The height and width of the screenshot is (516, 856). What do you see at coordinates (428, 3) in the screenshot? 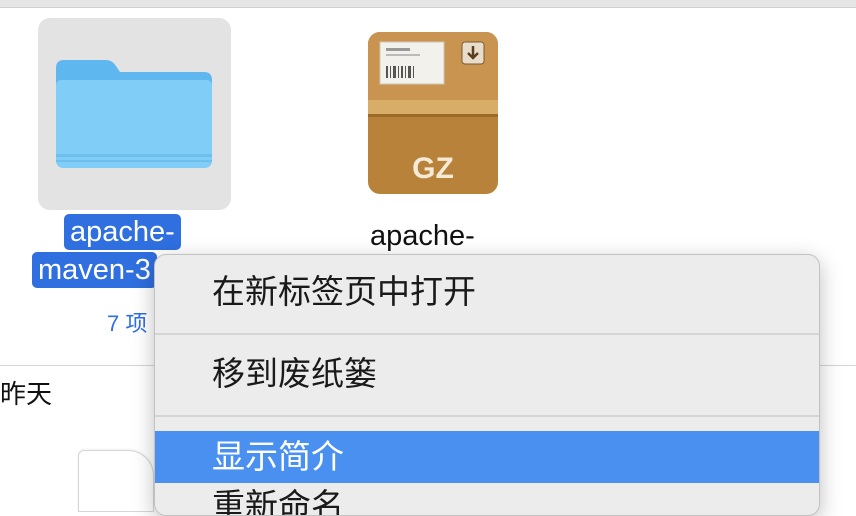
I see `toolbar-edge` at bounding box center [428, 3].